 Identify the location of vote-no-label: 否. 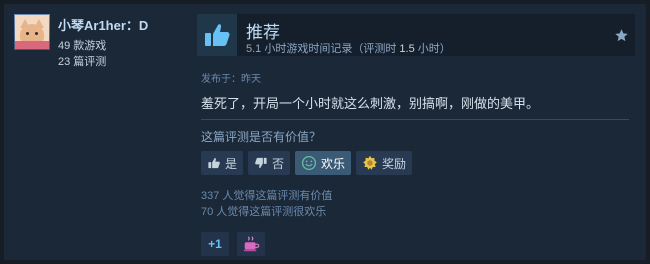
(278, 163).